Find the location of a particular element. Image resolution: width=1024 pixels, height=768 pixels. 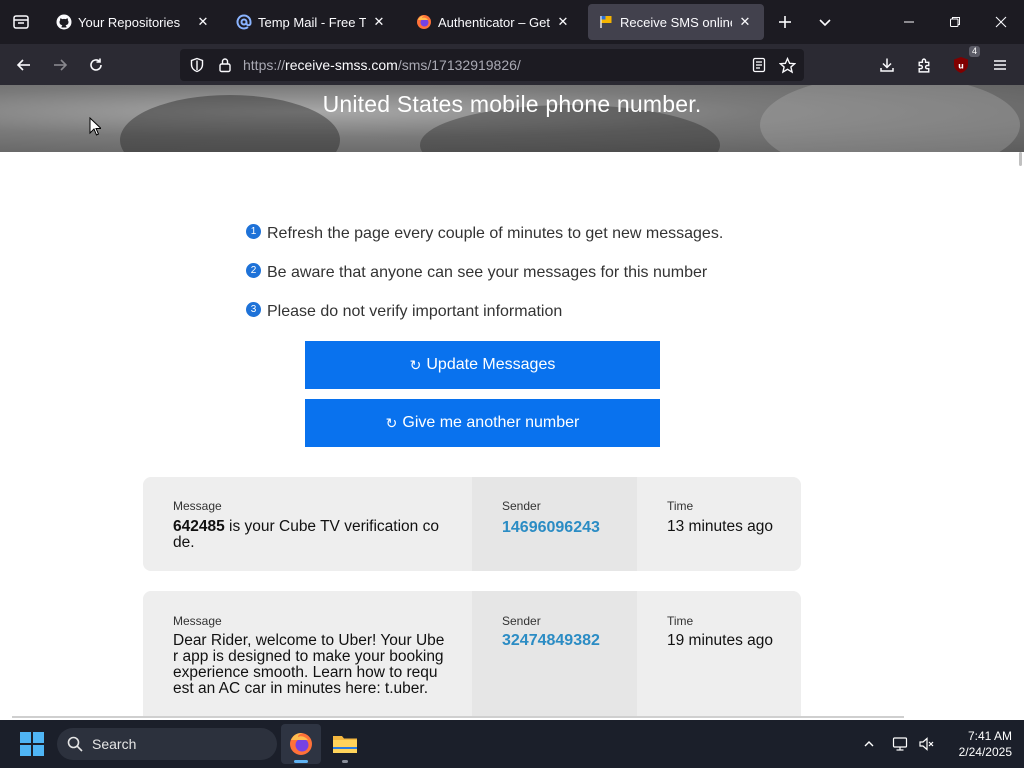

close-window-icon is located at coordinates (1001, 22).